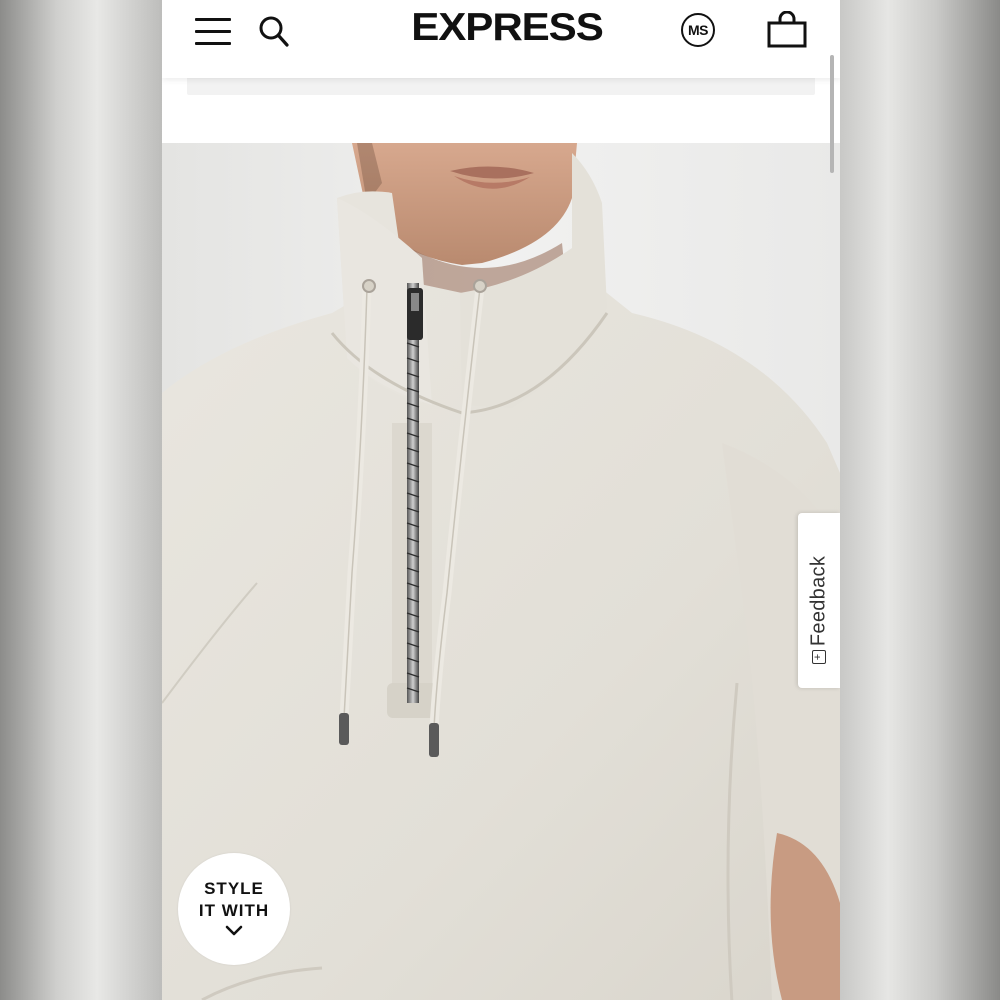 The width and height of the screenshot is (1000, 1000). I want to click on style-it-with-line2: IT WITH, so click(234, 910).